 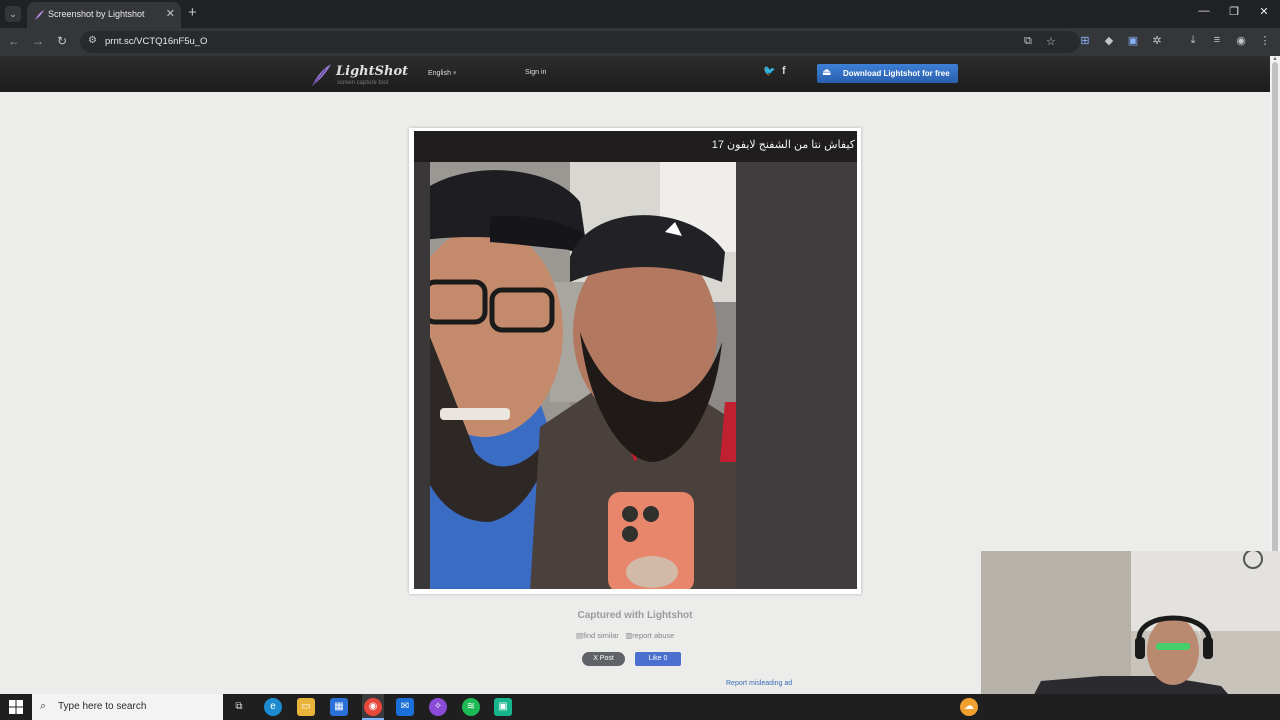 What do you see at coordinates (102, 706) in the screenshot?
I see `taskbar-search-placeholder: Type here to search` at bounding box center [102, 706].